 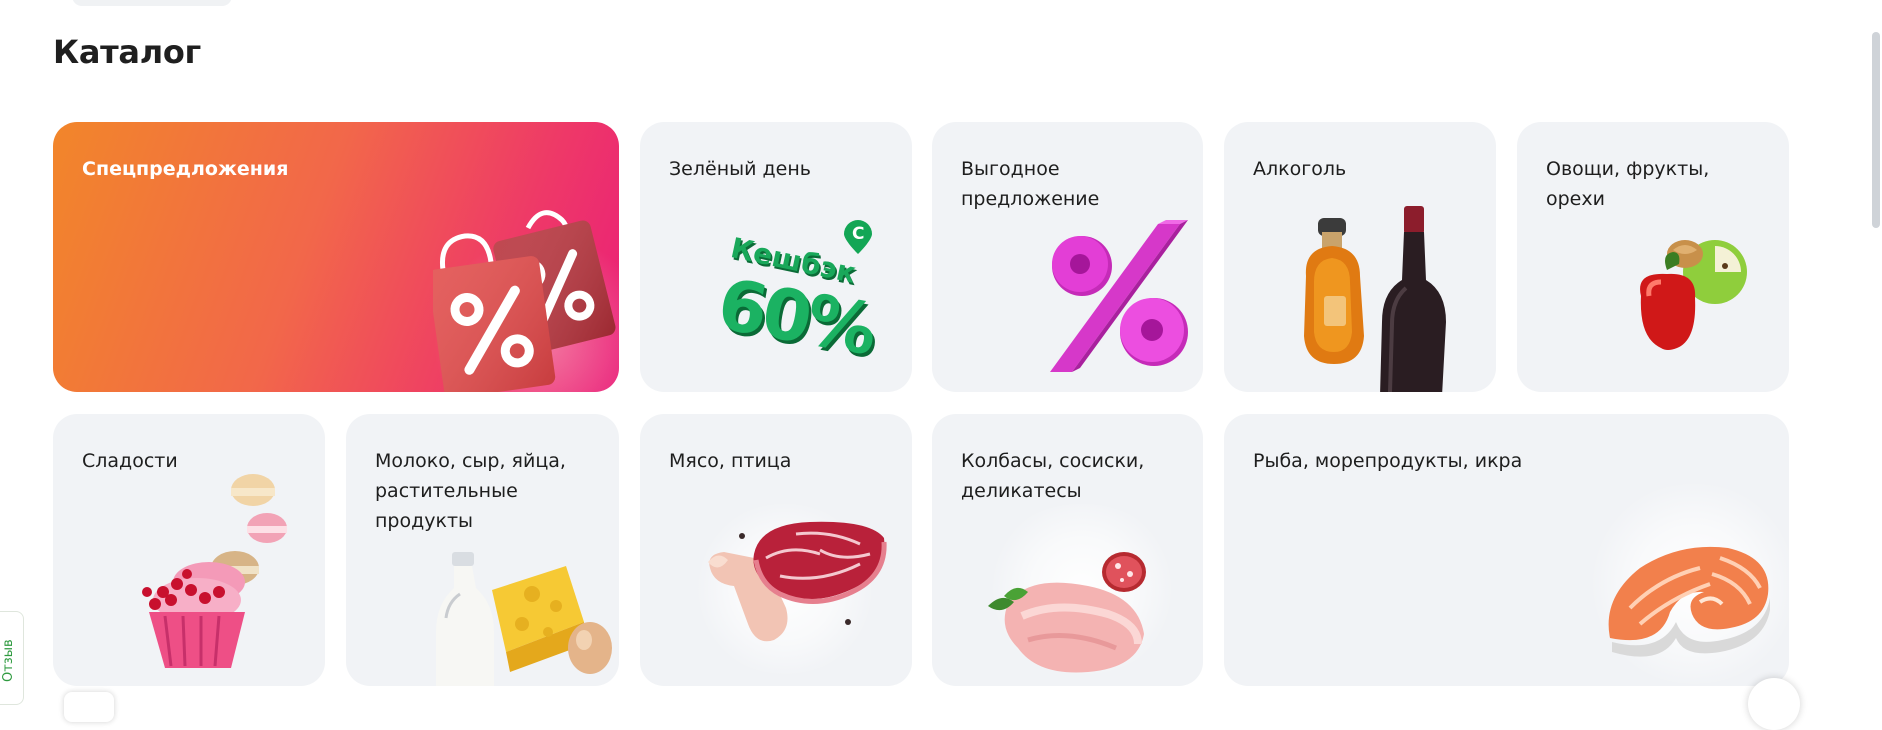 What do you see at coordinates (152, 3) in the screenshot?
I see `top-scroll-remnant` at bounding box center [152, 3].